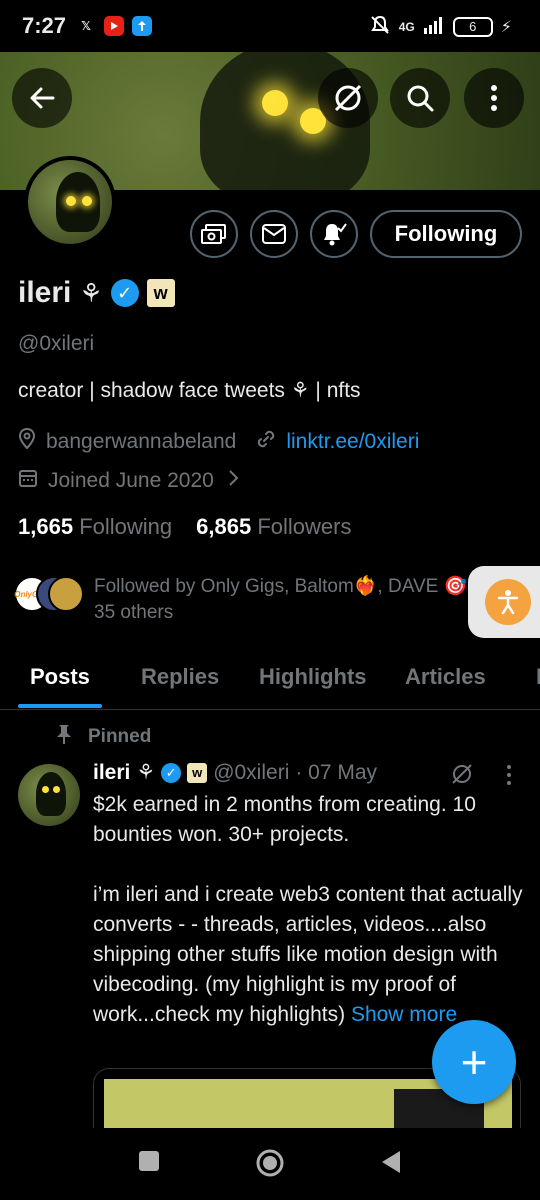  What do you see at coordinates (404, 1014) in the screenshot?
I see `show-more-link: Show more` at bounding box center [404, 1014].